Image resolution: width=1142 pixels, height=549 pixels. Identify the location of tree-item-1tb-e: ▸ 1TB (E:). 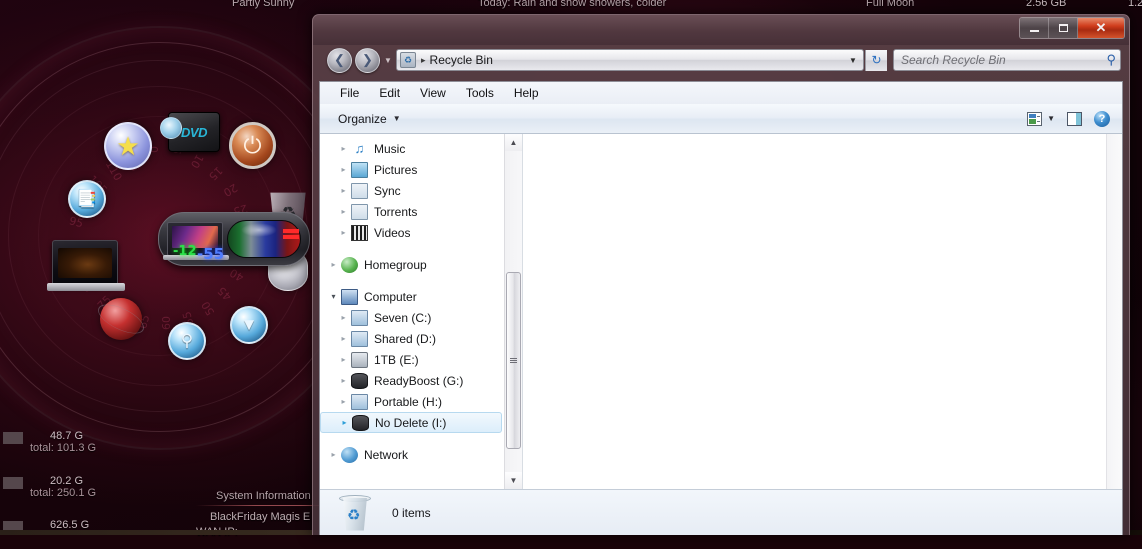
(412, 359).